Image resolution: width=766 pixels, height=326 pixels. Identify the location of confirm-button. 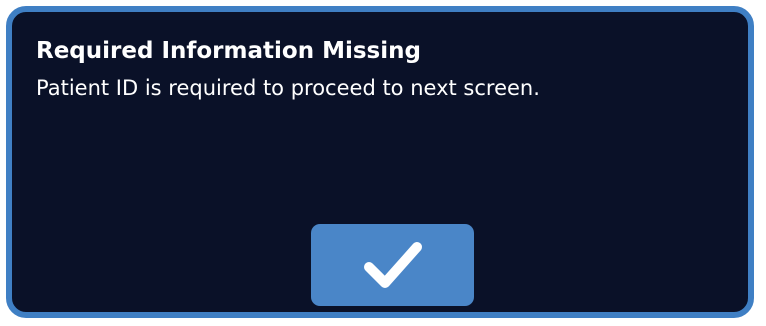
(392, 265).